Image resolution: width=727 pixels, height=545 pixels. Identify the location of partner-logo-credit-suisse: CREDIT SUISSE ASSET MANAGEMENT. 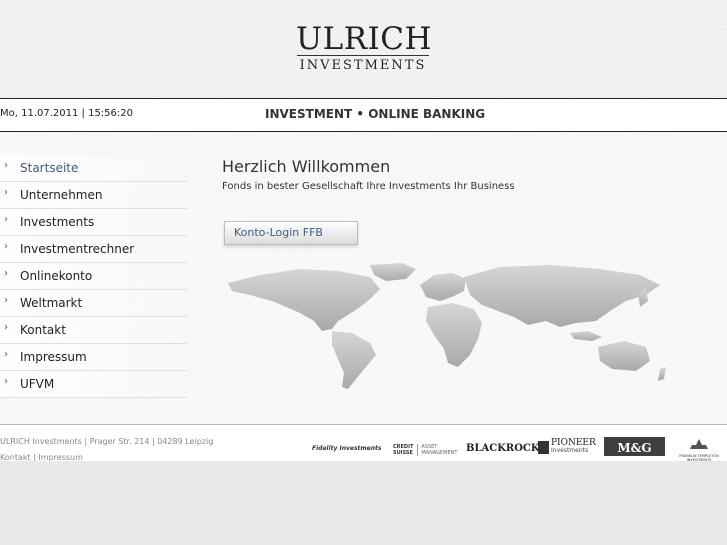
(425, 450).